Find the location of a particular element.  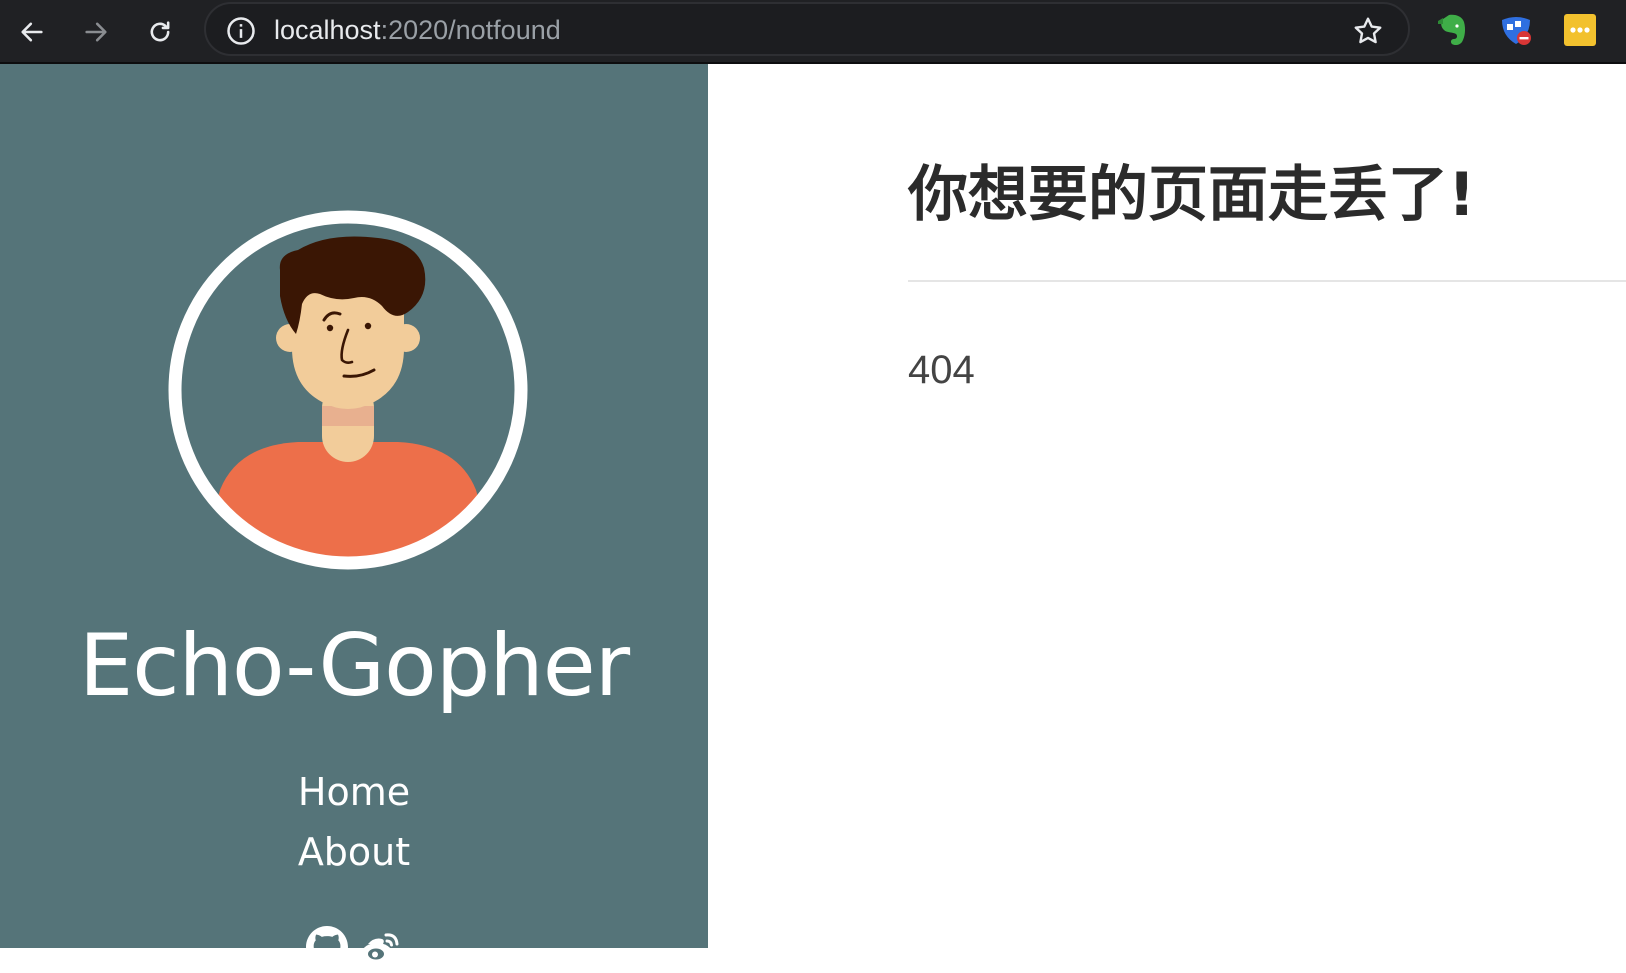

adblock-extension-button is located at coordinates (1516, 30).